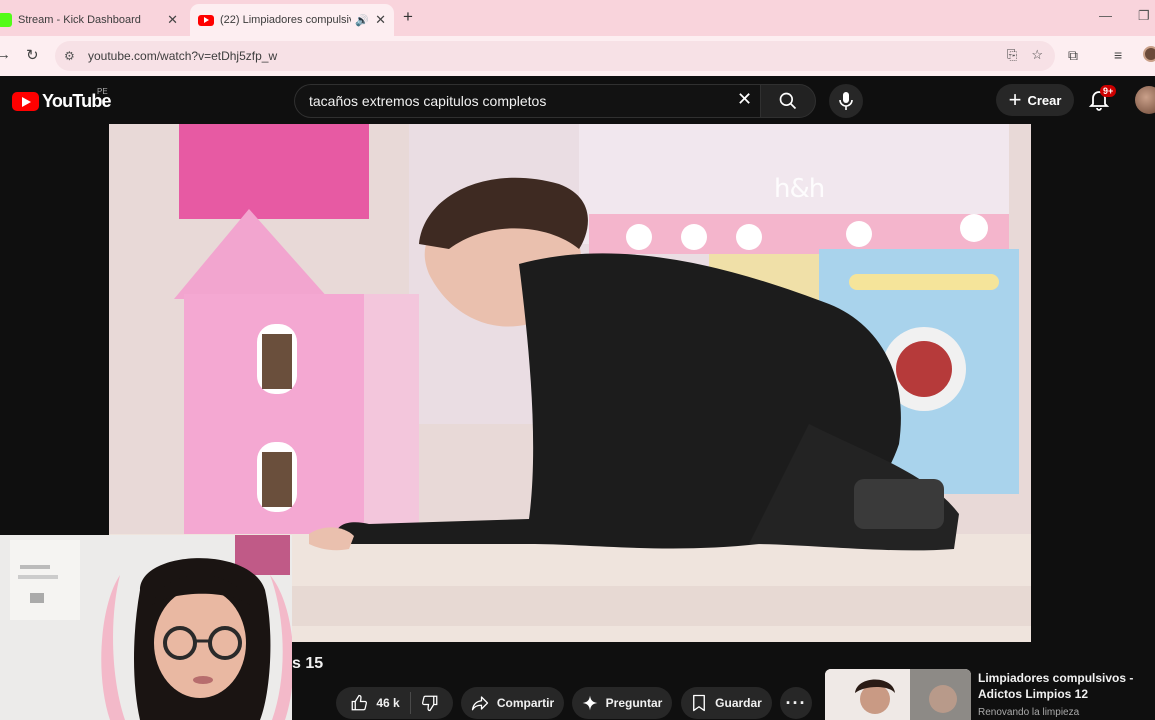  I want to click on dislike-button, so click(430, 703).